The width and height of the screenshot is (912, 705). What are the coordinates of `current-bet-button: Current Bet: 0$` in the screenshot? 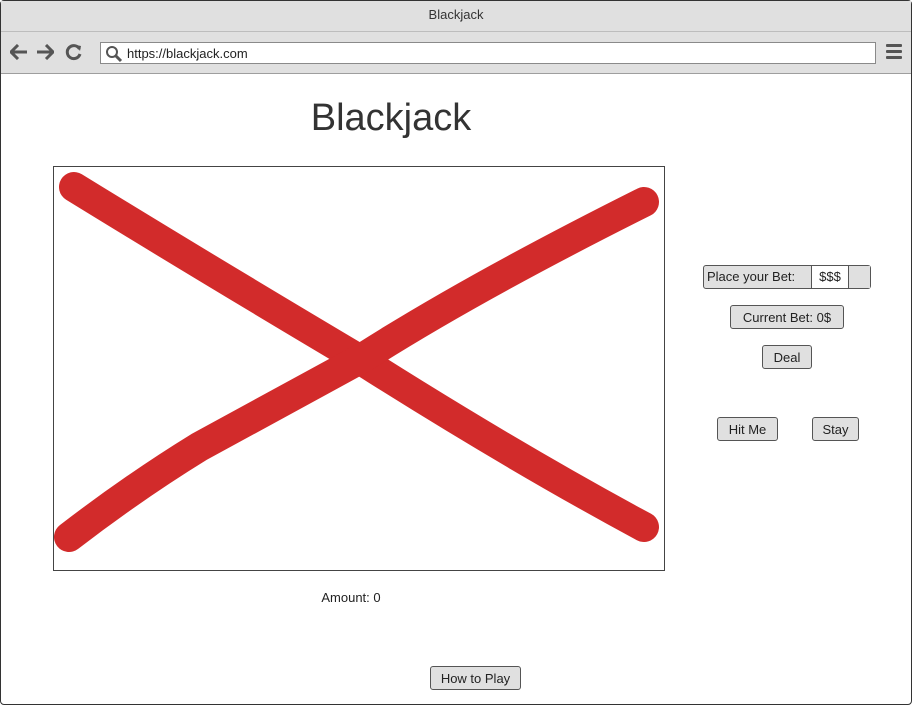 It's located at (787, 317).